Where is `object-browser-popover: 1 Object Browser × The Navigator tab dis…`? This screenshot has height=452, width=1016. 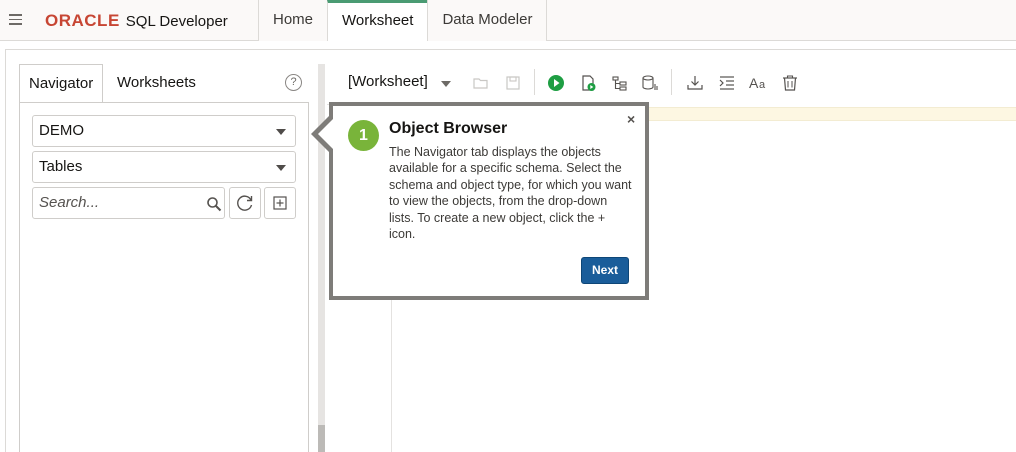 object-browser-popover: 1 Object Browser × The Navigator tab dis… is located at coordinates (489, 201).